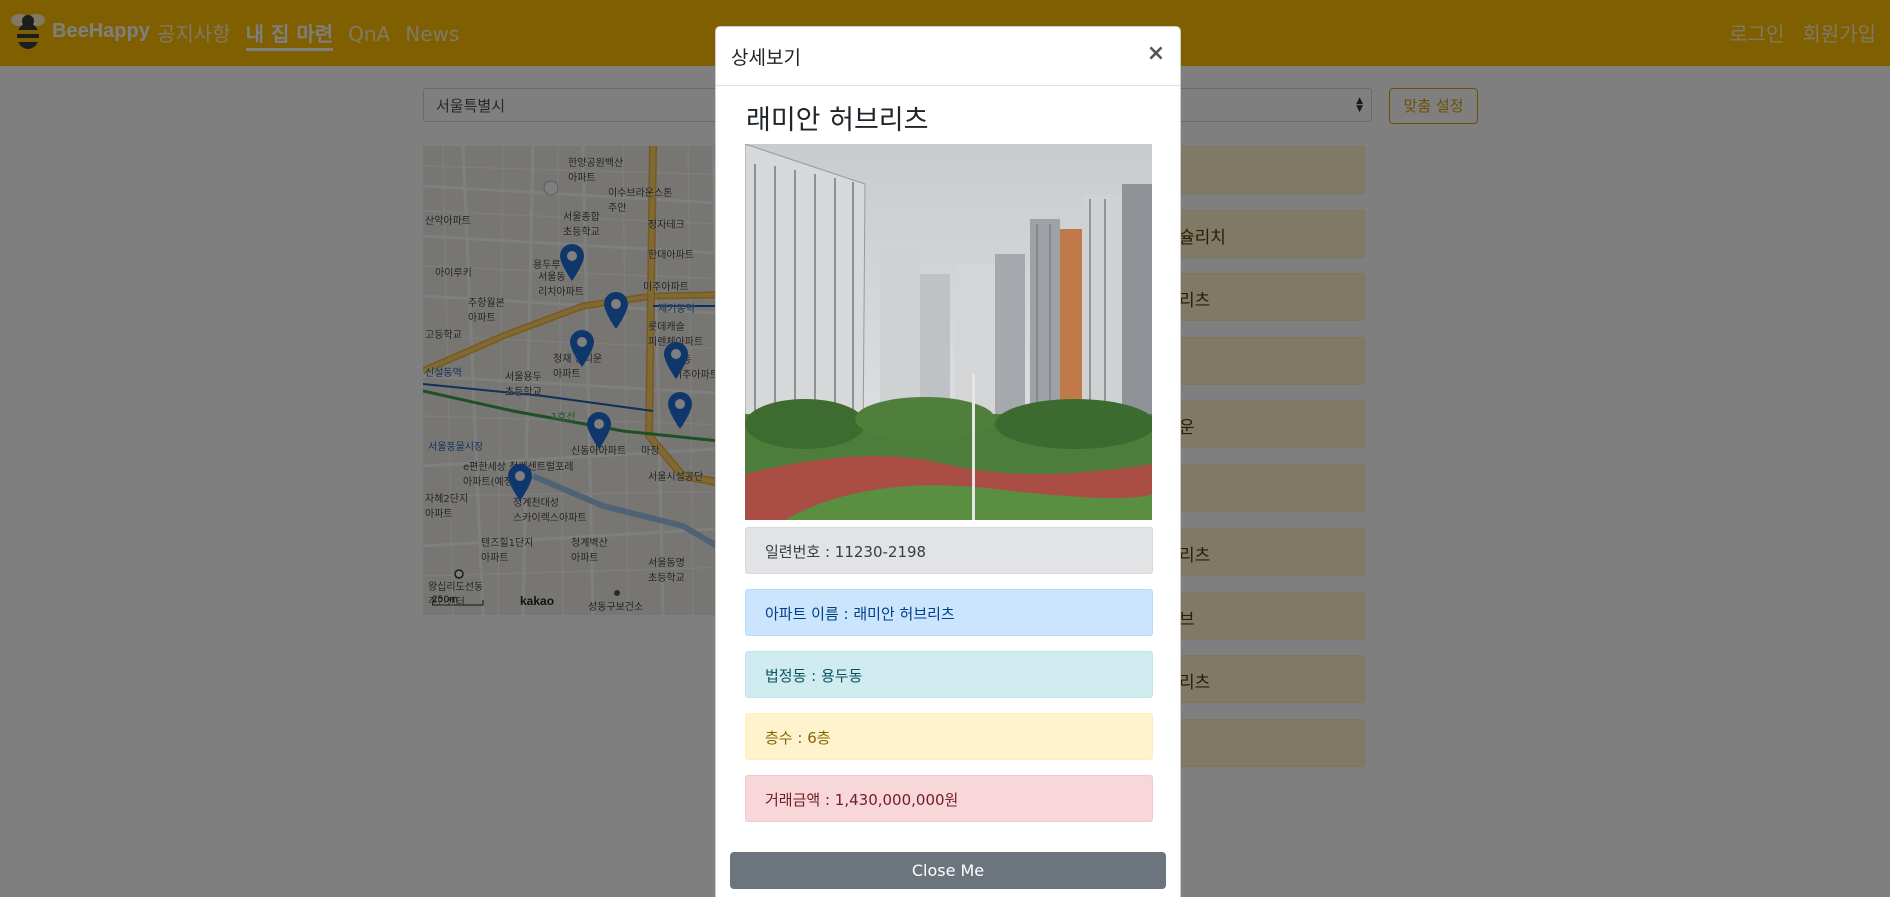  What do you see at coordinates (948, 56) in the screenshot?
I see `modal-header: 상세보기 ×` at bounding box center [948, 56].